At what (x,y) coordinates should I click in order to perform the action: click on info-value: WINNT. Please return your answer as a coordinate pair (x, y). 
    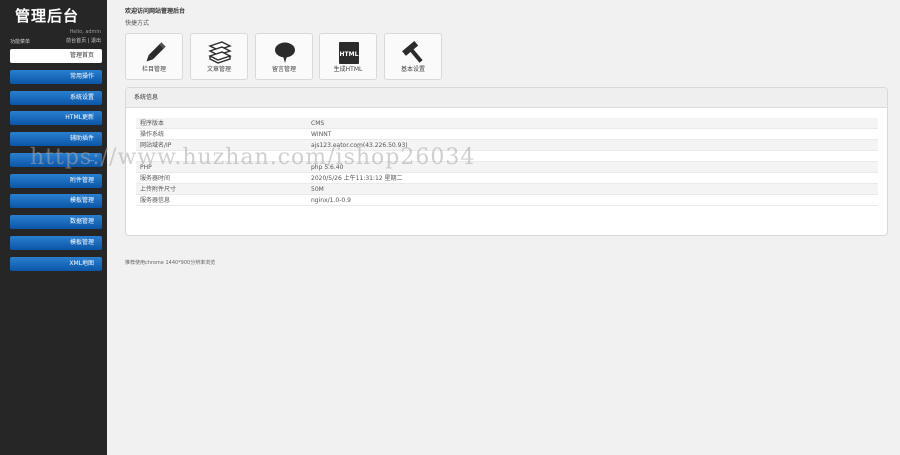
    Looking at the image, I should click on (321, 134).